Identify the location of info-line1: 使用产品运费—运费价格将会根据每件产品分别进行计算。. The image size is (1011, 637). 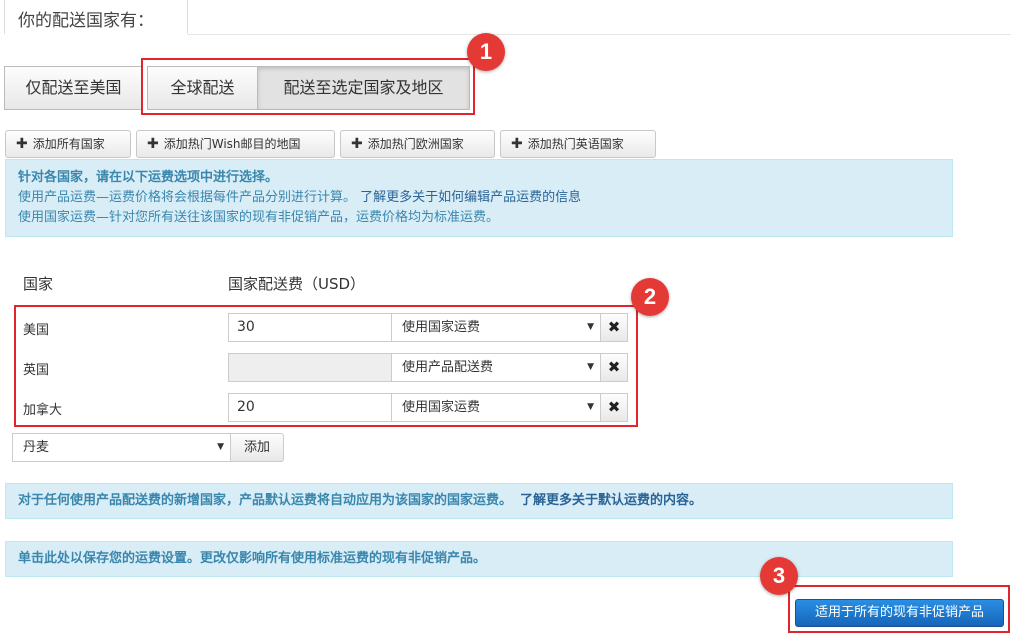
(187, 197).